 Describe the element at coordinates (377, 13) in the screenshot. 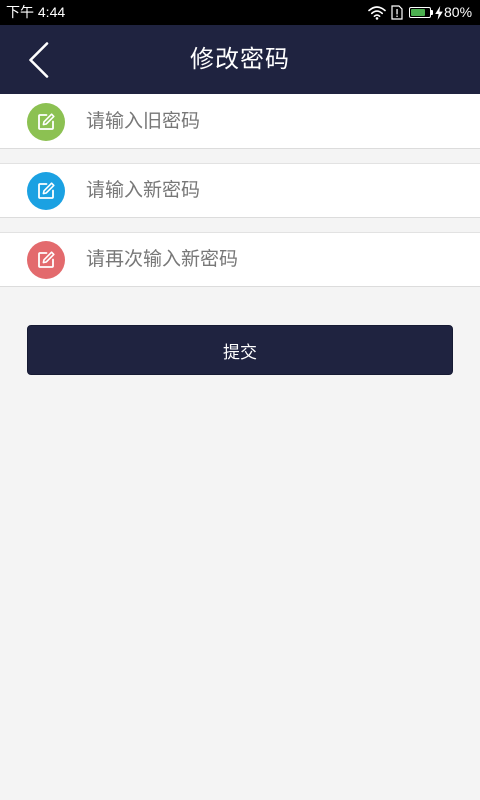

I see `wifi-icon` at that location.